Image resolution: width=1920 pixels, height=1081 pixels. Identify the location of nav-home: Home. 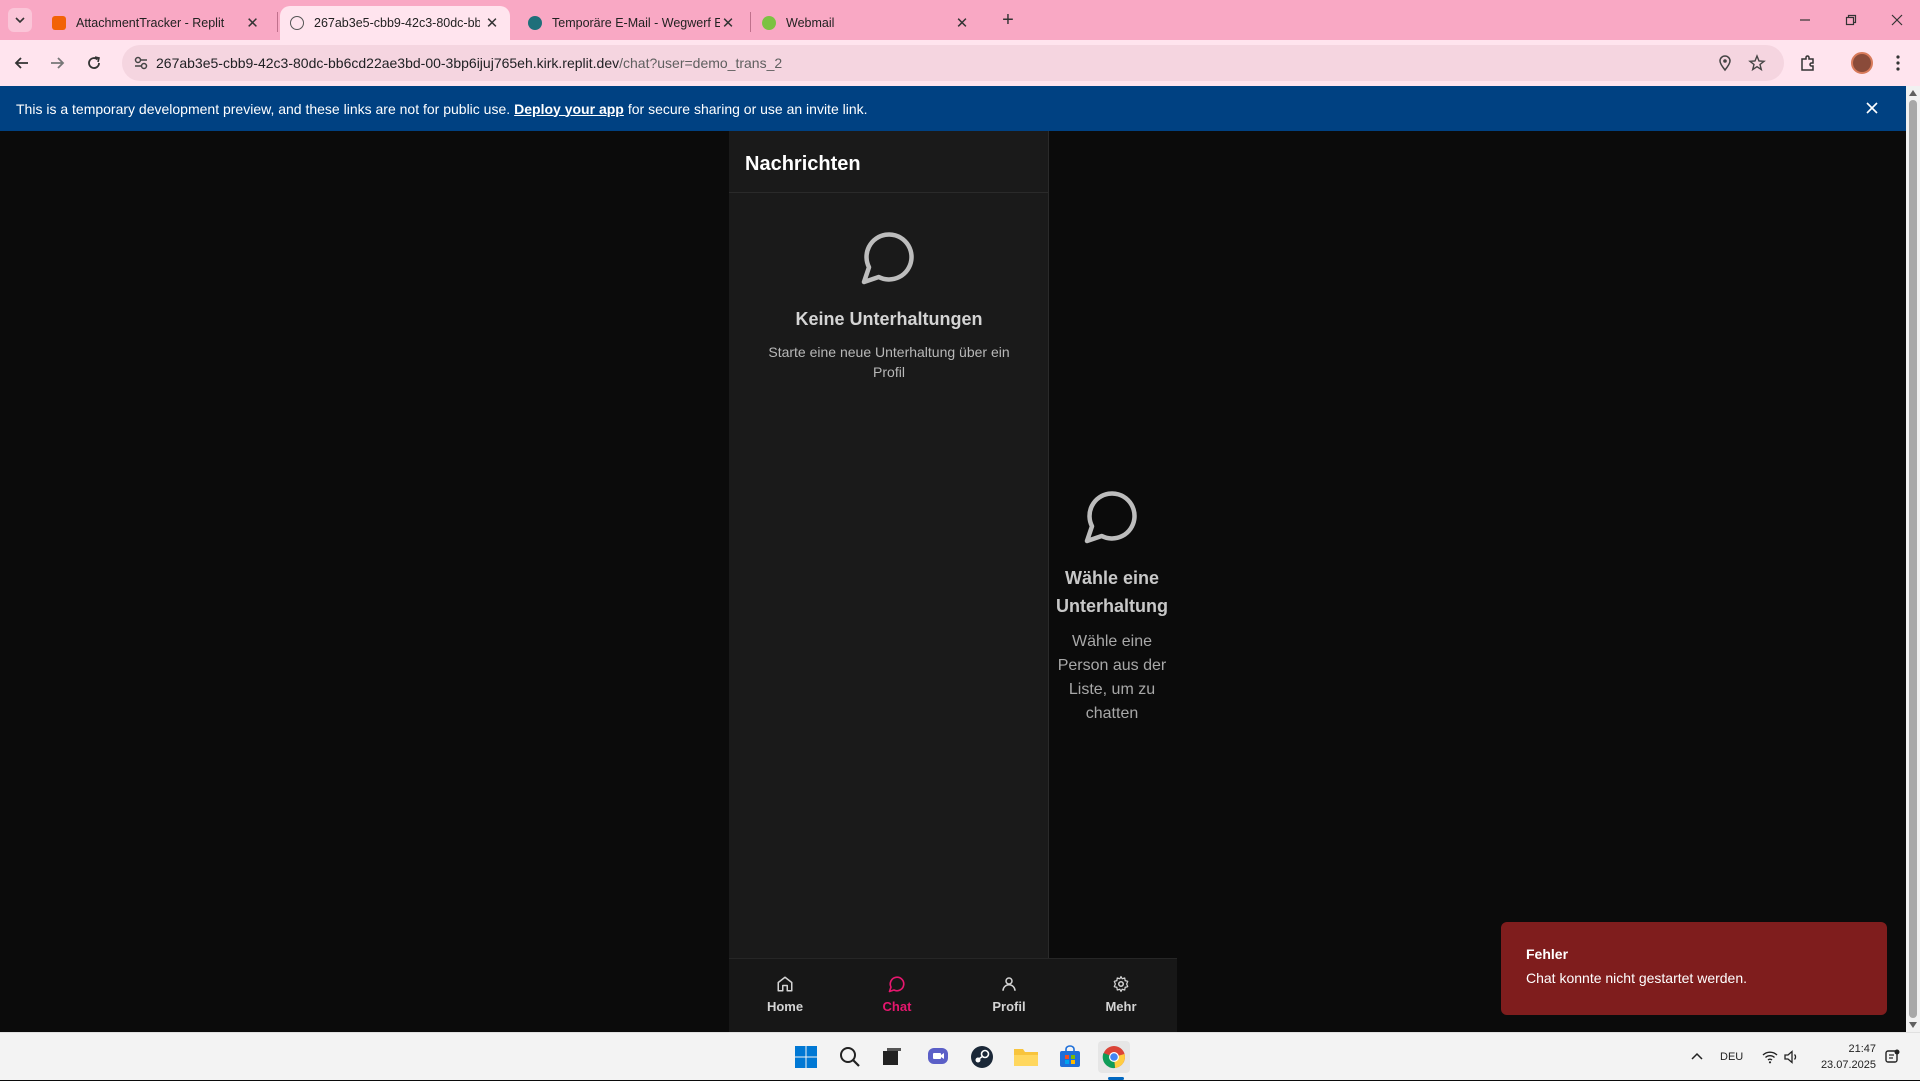
(785, 995).